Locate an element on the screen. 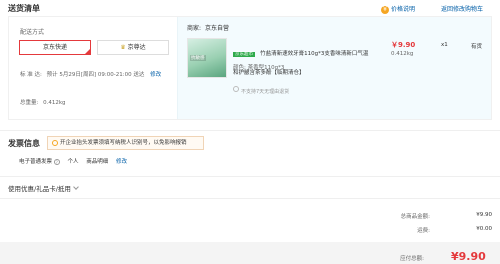  price-note-link: ￥ 价格说明 is located at coordinates (398, 9).